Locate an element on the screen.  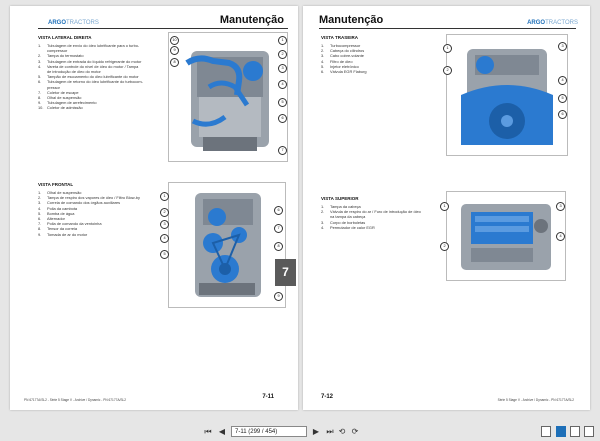
viewer-toolbar: ⏮ ◀ 7-11 (299 / 454) ▶ ⏭ ⟲ ⟳ is located at coordinates (300, 432).